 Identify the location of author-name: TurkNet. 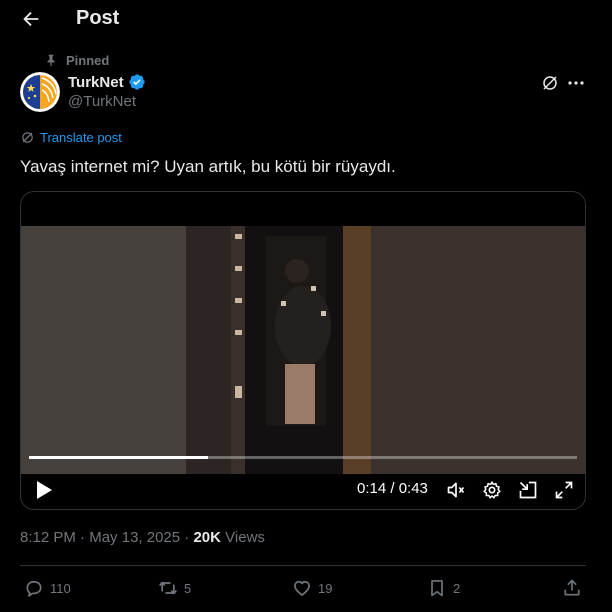
(96, 82).